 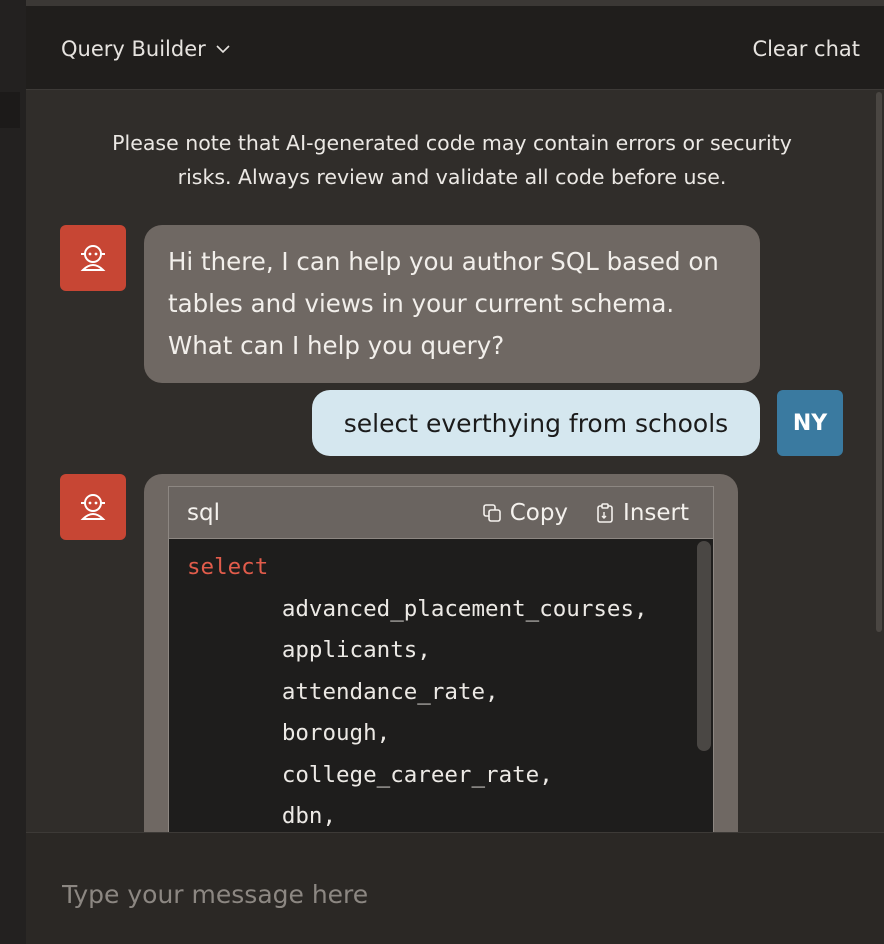 What do you see at coordinates (605, 512) in the screenshot?
I see `clipboard-icon` at bounding box center [605, 512].